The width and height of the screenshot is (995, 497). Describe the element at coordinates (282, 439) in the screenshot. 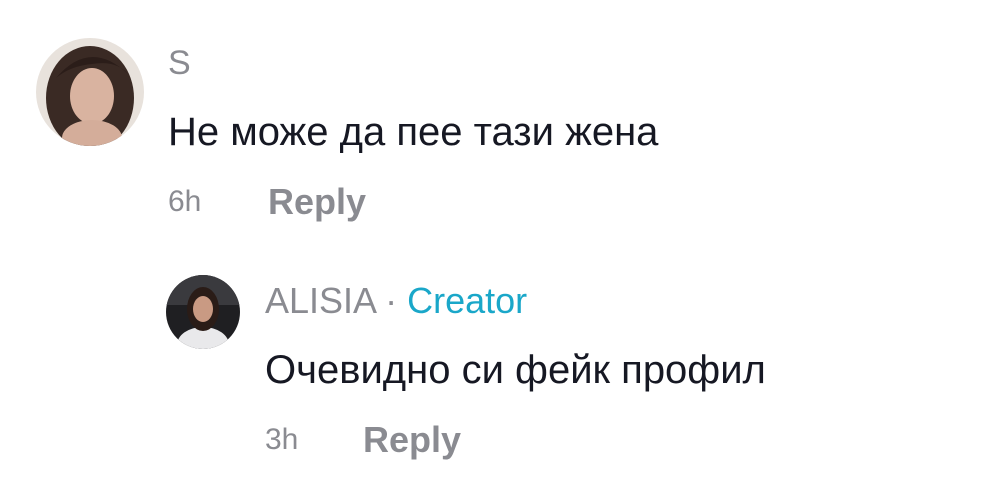

I see `comment-timestamp: 3h` at that location.